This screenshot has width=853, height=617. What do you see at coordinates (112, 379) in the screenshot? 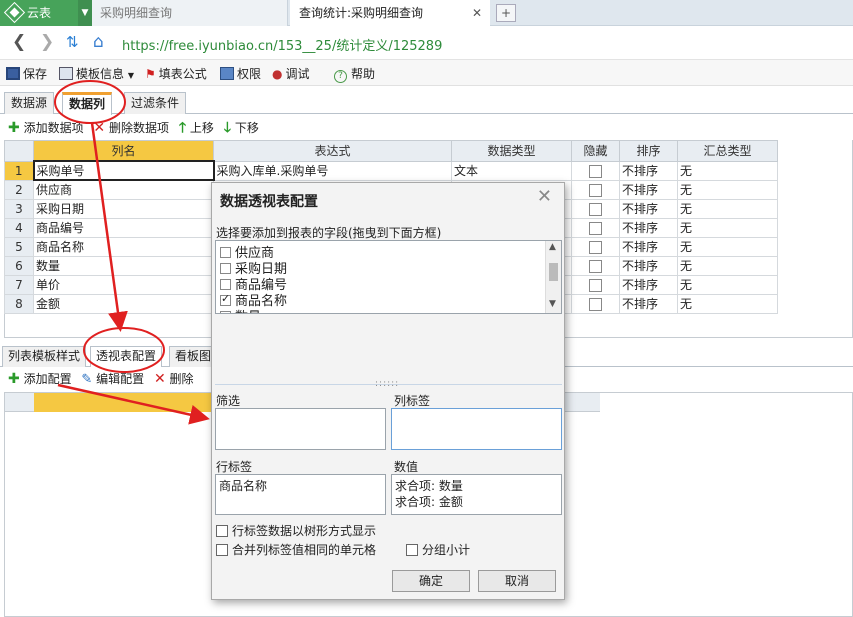
I see `edit-config-button: ✎ 编辑配置` at bounding box center [112, 379].